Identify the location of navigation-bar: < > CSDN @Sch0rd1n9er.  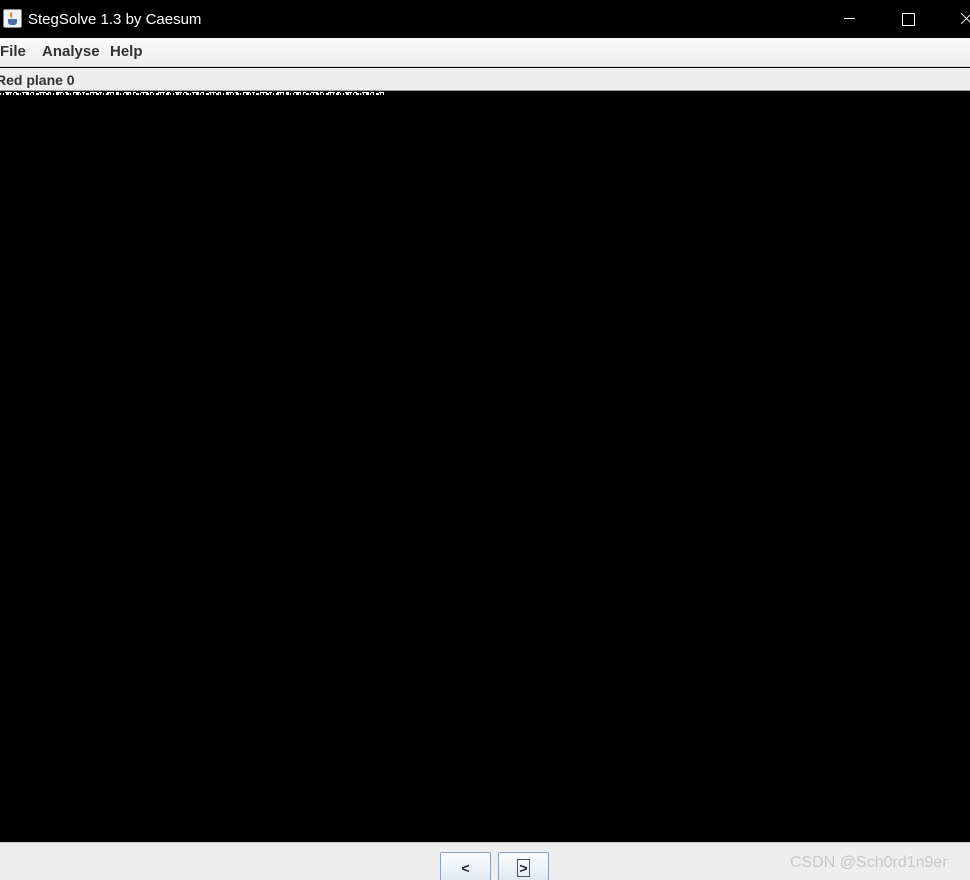
(485, 861).